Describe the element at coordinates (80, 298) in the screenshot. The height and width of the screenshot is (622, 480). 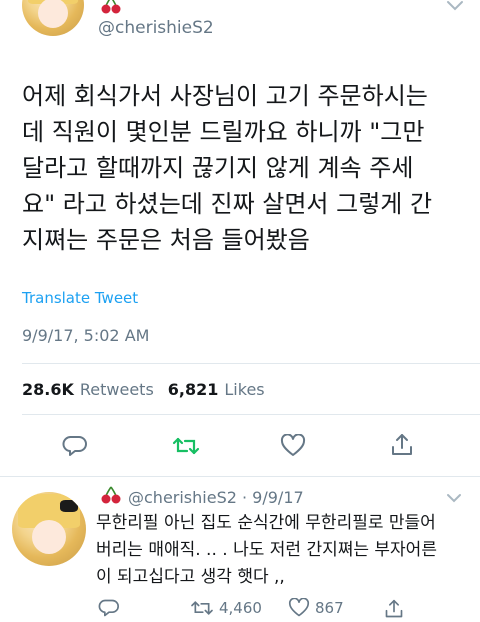
I see `translate-tweet-link: Translate Tweet` at that location.